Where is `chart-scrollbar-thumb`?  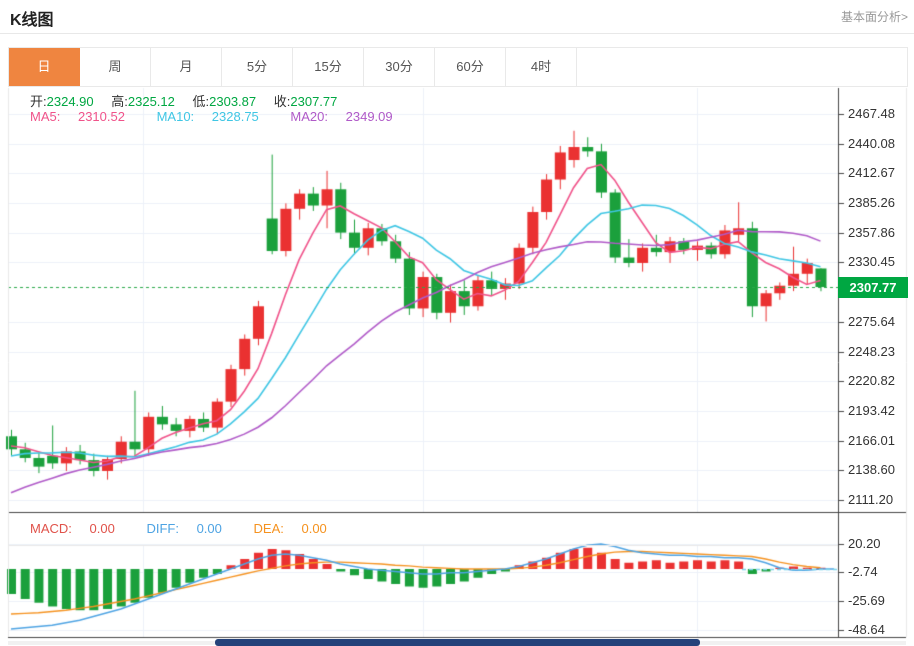 chart-scrollbar-thumb is located at coordinates (457, 642).